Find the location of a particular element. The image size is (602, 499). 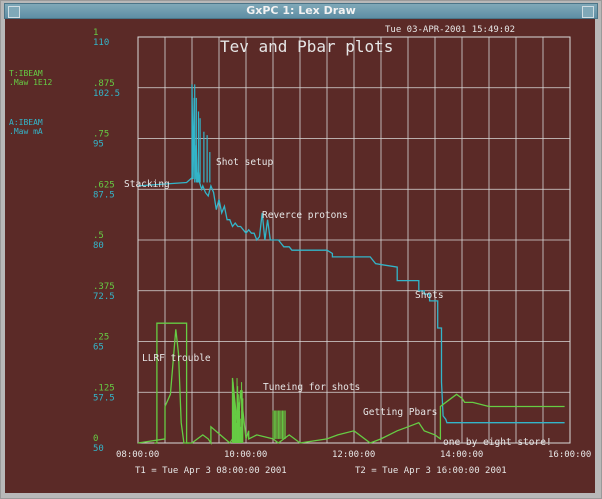

annotation-label: Reverce protons is located at coordinates (305, 215).